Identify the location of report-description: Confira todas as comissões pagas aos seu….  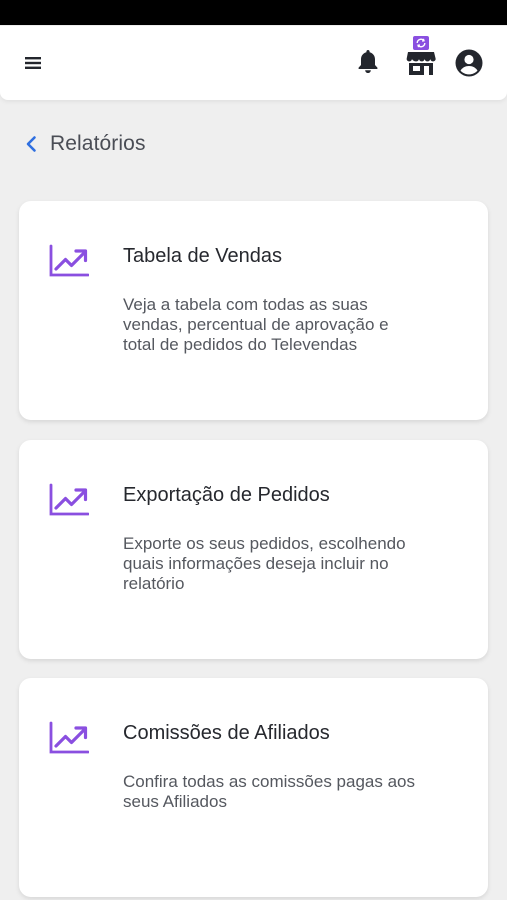
(269, 791).